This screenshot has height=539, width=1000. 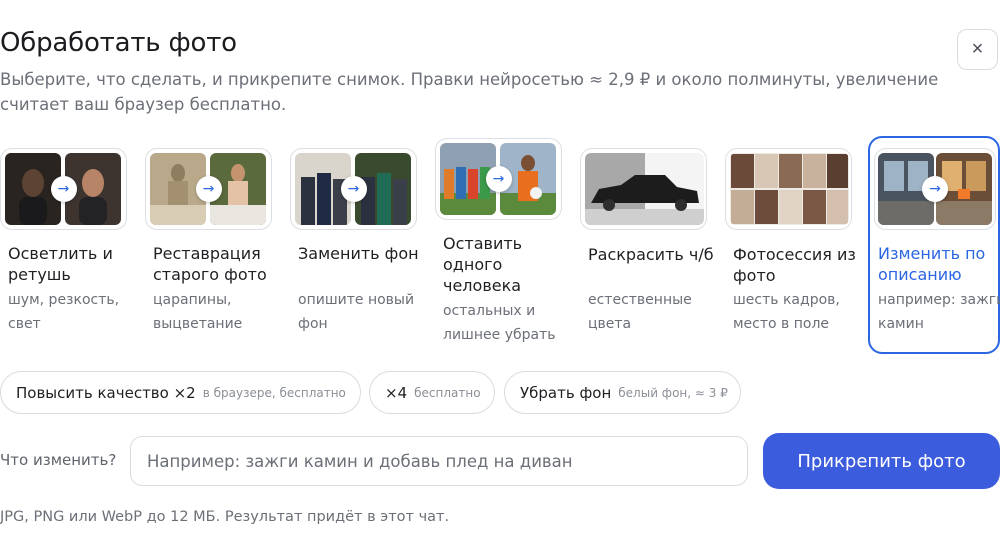 What do you see at coordinates (439, 461) in the screenshot?
I see `prompt-input` at bounding box center [439, 461].